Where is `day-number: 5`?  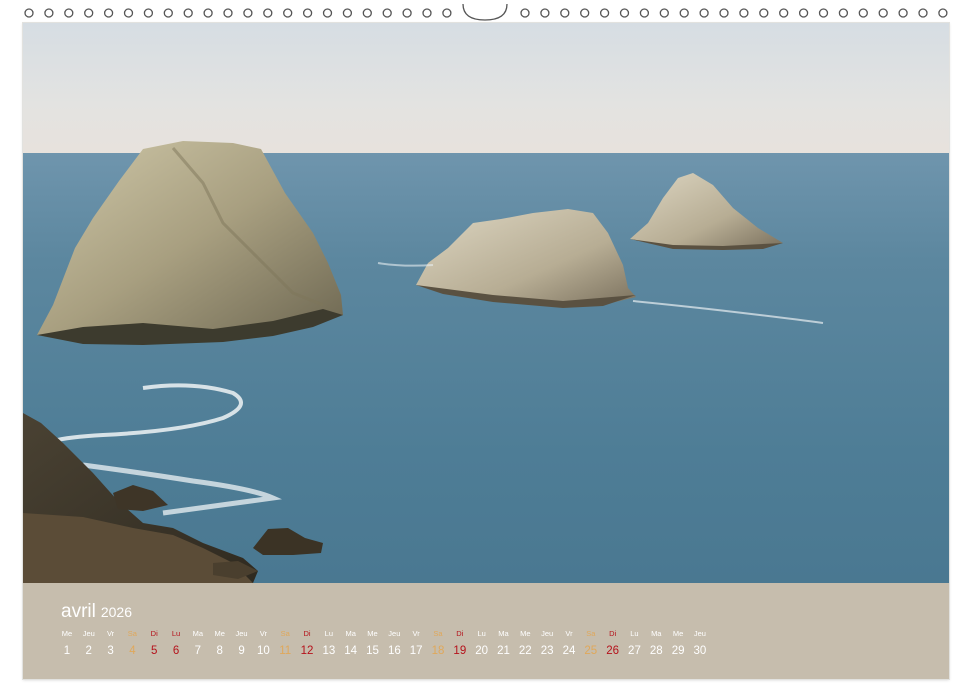
day-number: 5 is located at coordinates (154, 651).